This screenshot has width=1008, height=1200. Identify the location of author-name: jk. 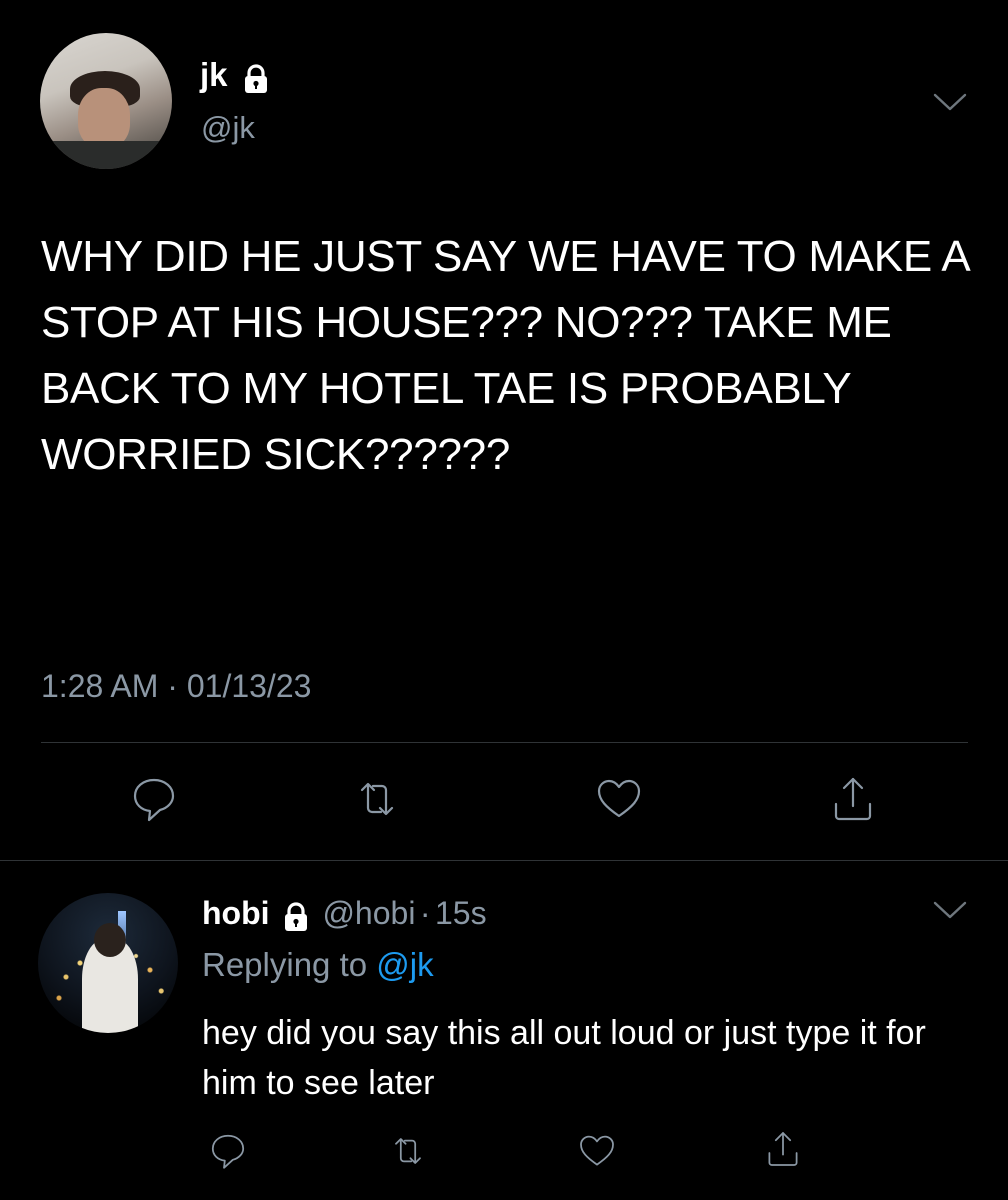
(214, 74).